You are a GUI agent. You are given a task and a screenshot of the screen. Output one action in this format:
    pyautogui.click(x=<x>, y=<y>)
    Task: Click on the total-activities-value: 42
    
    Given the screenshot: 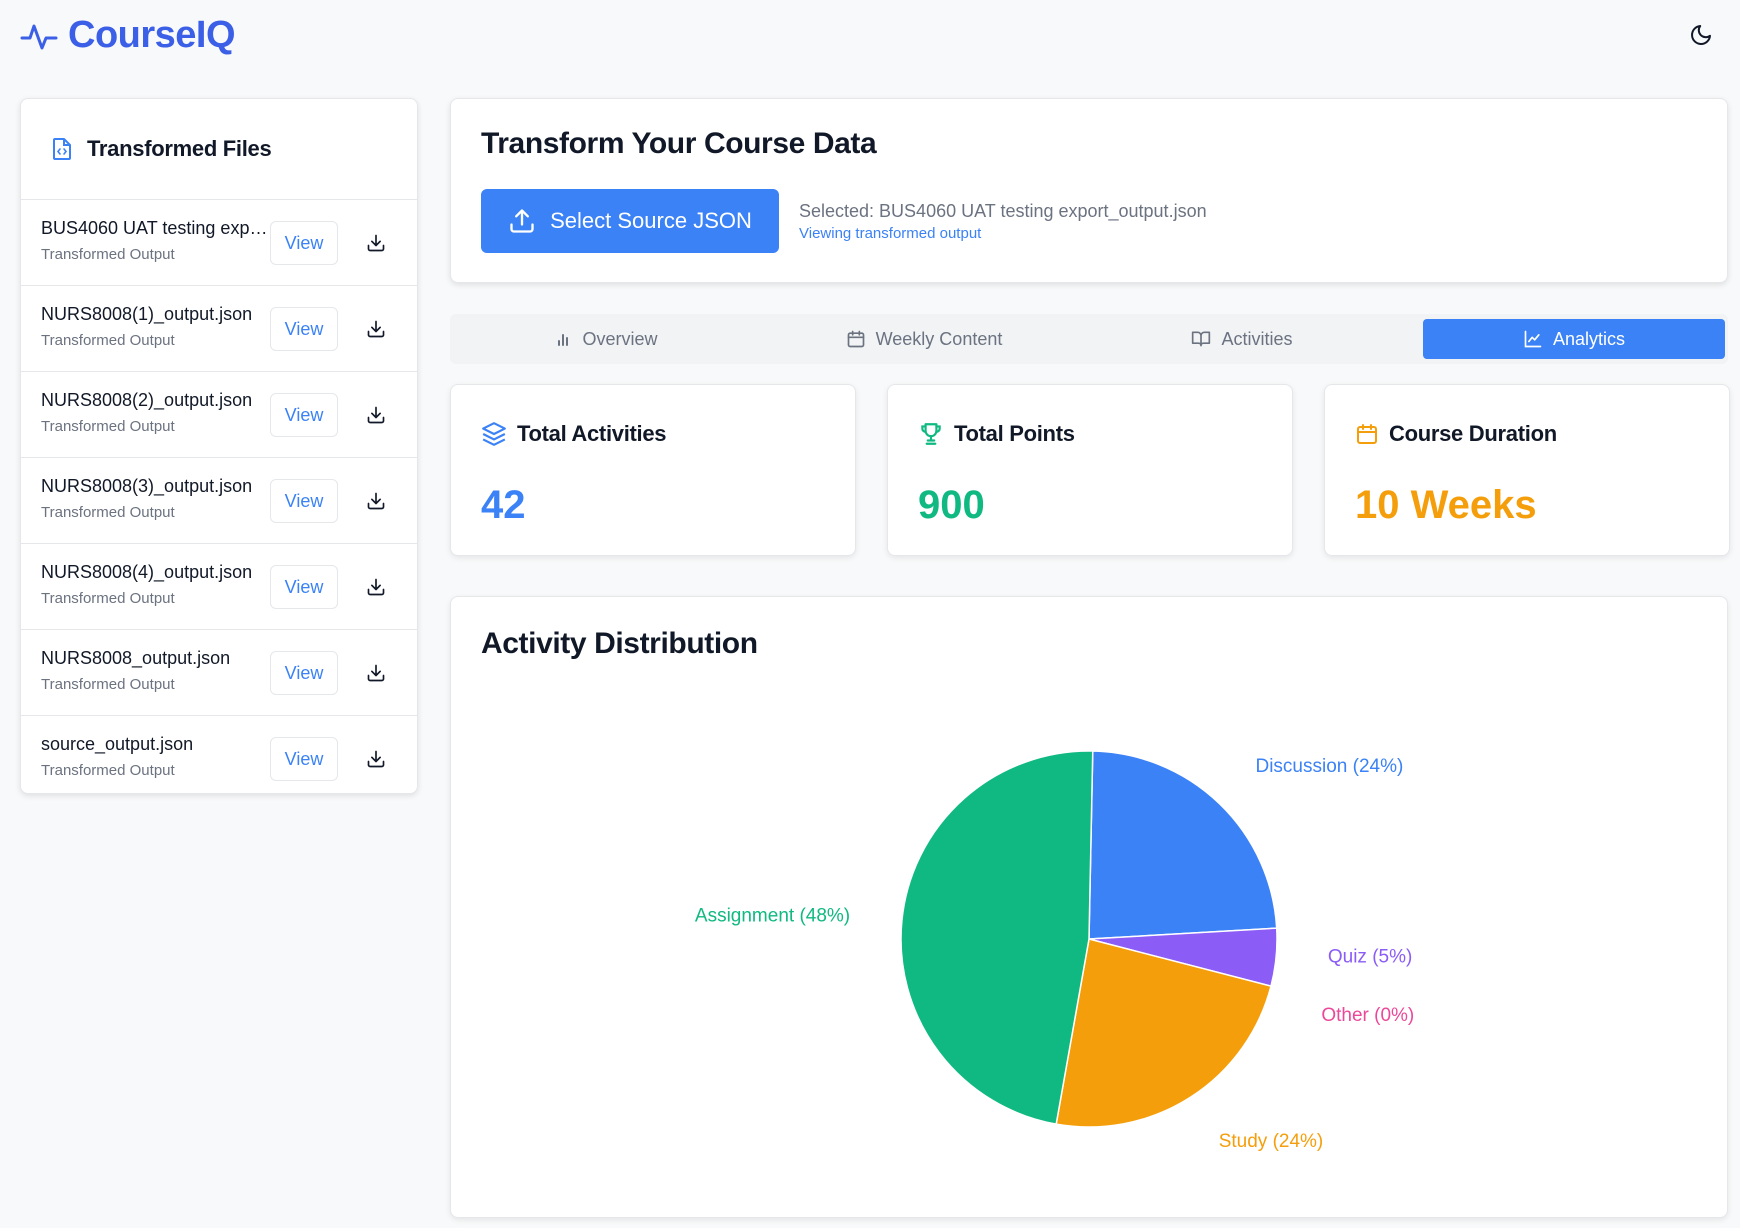 What is the action you would take?
    pyautogui.click(x=503, y=505)
    